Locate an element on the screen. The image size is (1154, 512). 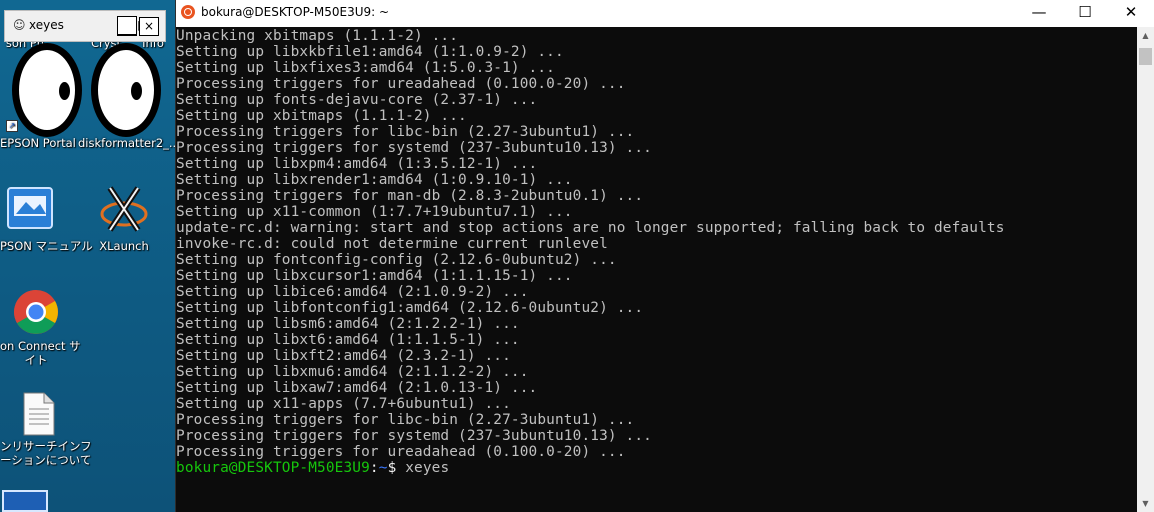
xeyes-close-button: × is located at coordinates (149, 26).